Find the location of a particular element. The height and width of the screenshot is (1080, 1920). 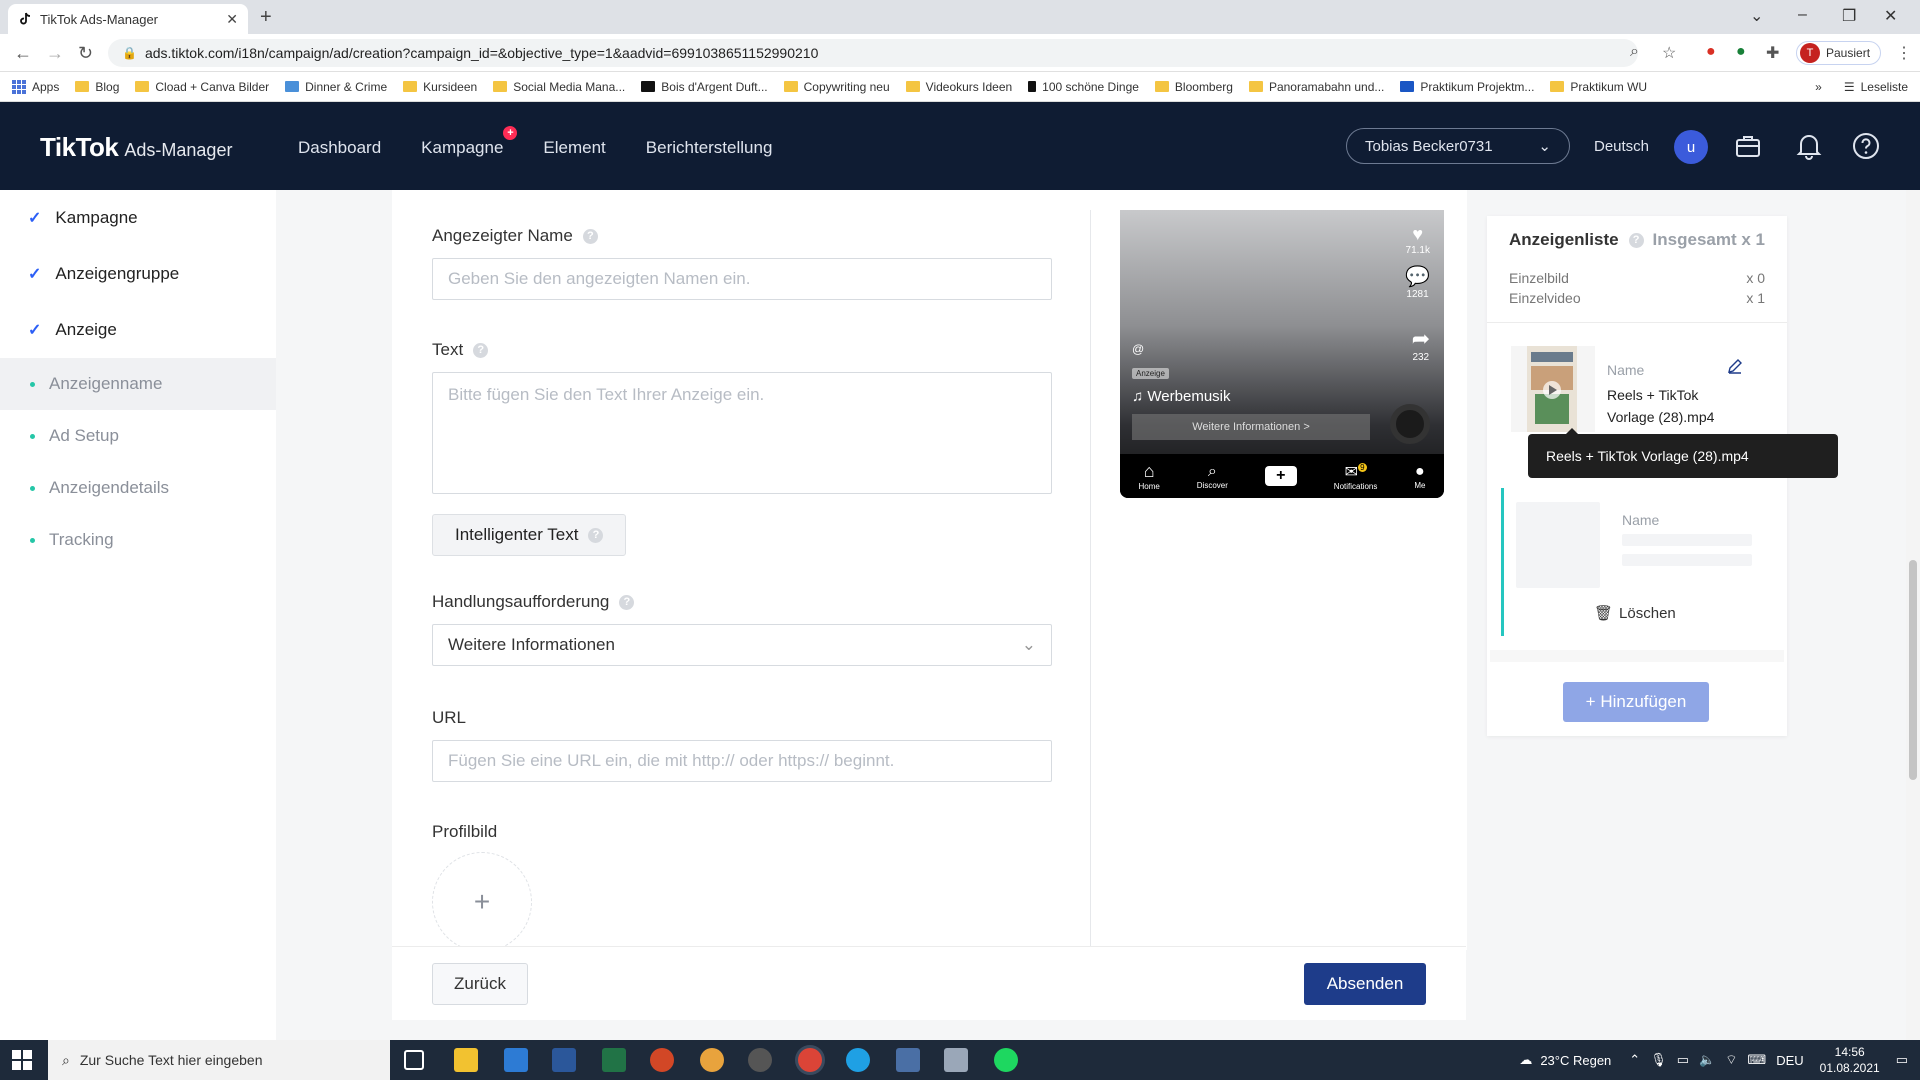

zoom-icon: ⌕ is located at coordinates (1634, 52).